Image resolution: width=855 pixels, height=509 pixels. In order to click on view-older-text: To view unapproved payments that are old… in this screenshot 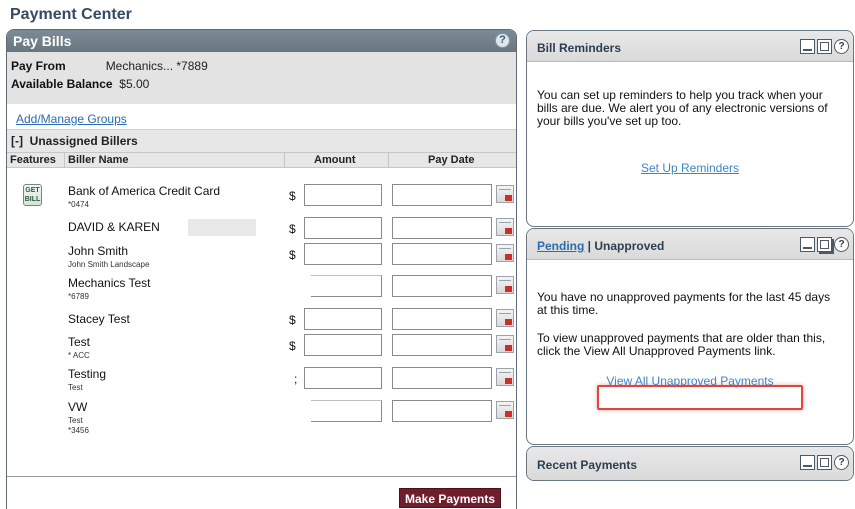, I will do `click(681, 344)`.